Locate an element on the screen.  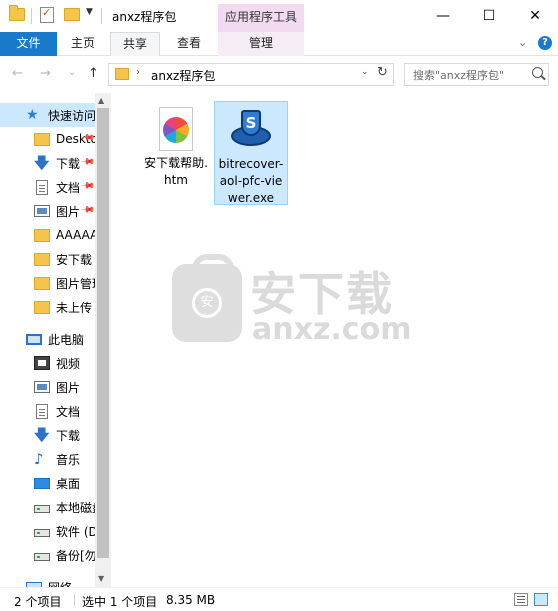
large-icons-view-icon is located at coordinates (541, 599).